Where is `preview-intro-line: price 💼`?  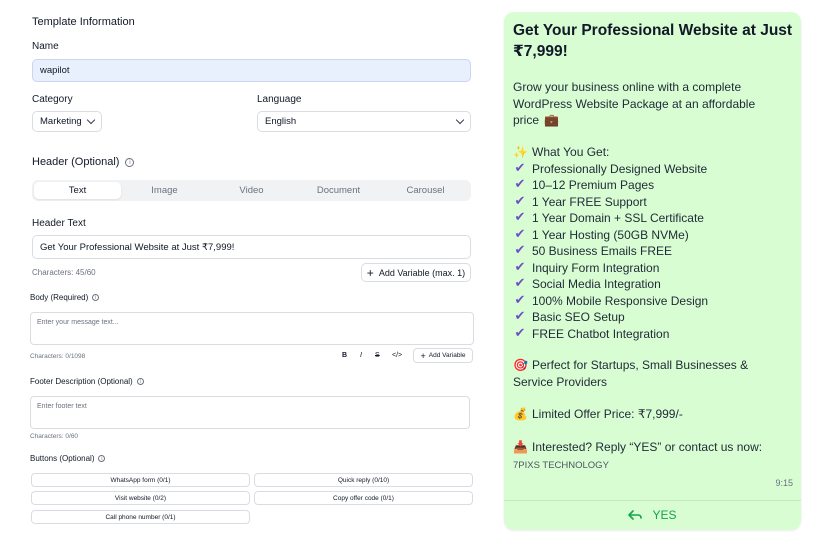
preview-intro-line: price 💼 is located at coordinates (634, 120).